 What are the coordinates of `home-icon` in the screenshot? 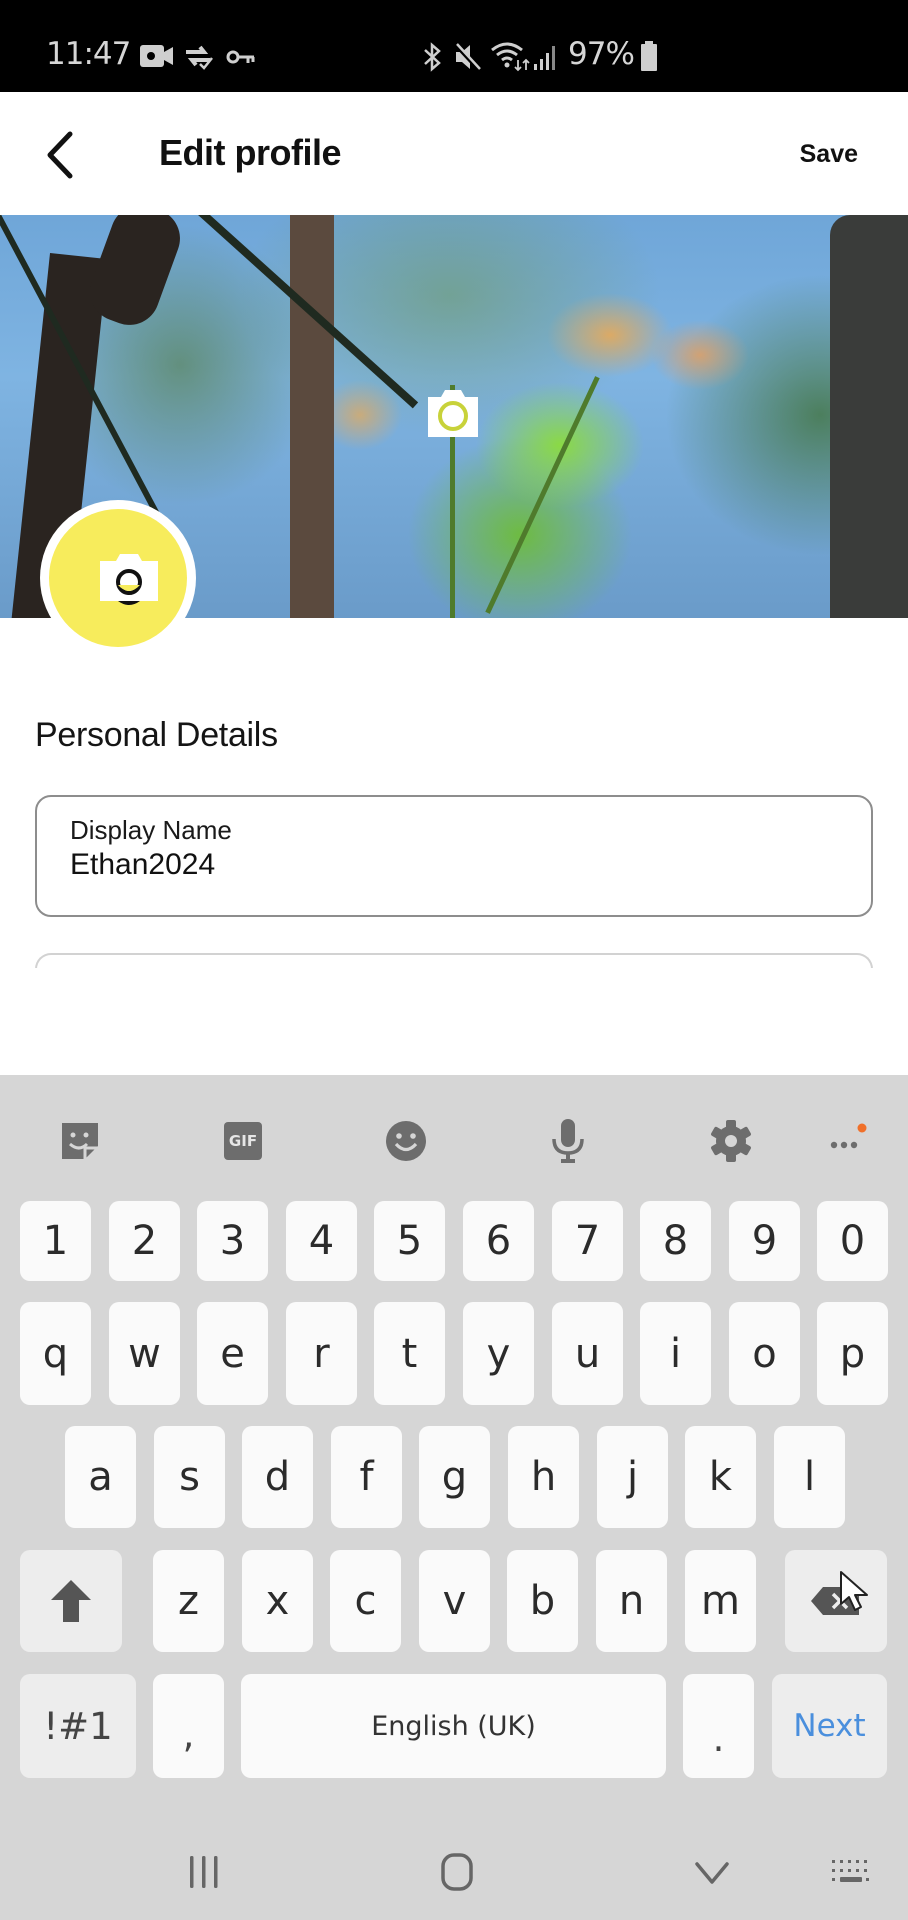 It's located at (457, 1872).